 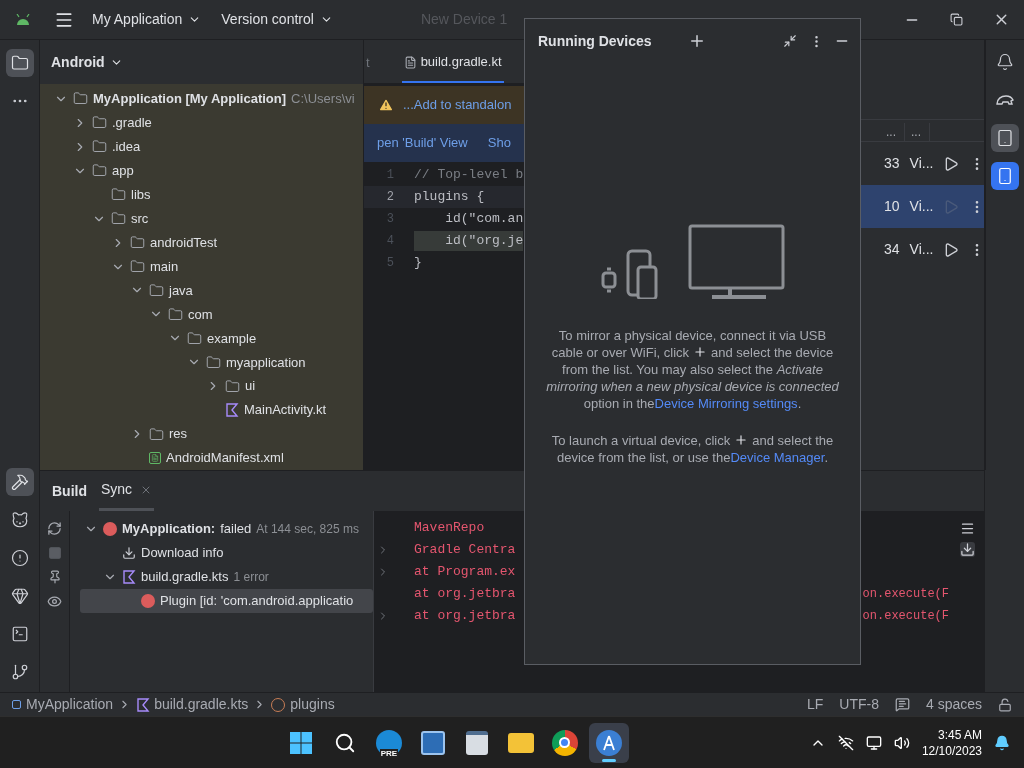 What do you see at coordinates (959, 734) in the screenshot?
I see `clock-time: 3:45 AM` at bounding box center [959, 734].